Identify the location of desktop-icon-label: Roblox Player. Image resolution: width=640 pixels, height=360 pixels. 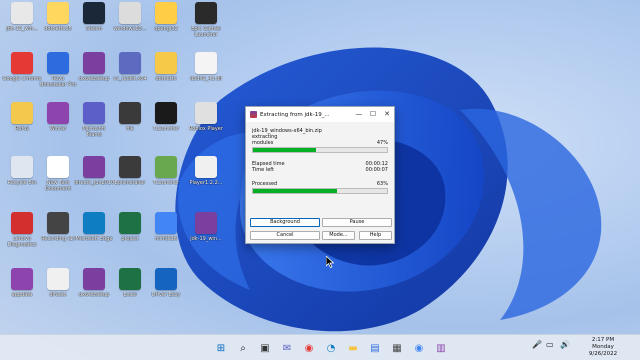
(206, 129).